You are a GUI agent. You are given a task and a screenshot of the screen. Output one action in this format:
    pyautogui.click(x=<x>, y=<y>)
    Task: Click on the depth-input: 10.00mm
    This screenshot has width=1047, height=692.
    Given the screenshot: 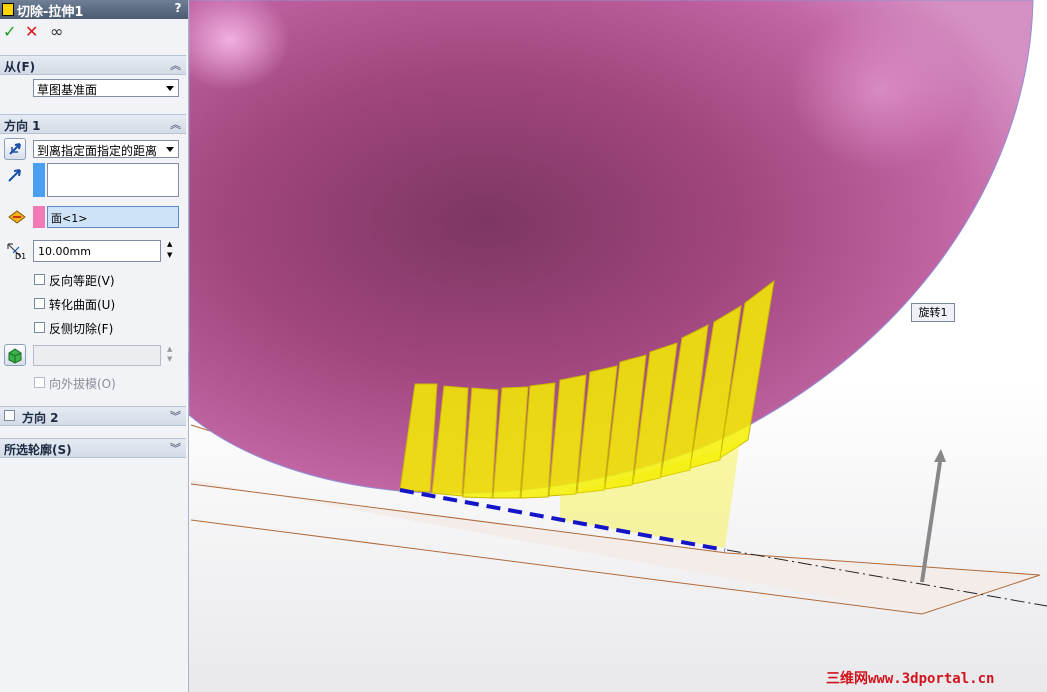 What is the action you would take?
    pyautogui.click(x=97, y=251)
    